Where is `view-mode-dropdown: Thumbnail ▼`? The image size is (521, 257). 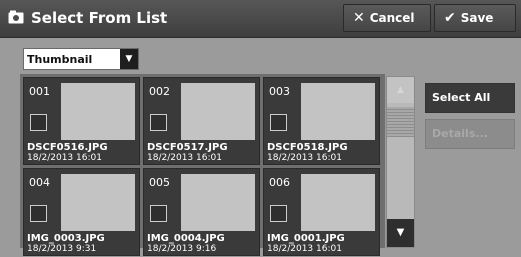
view-mode-dropdown: Thumbnail ▼ is located at coordinates (81, 59).